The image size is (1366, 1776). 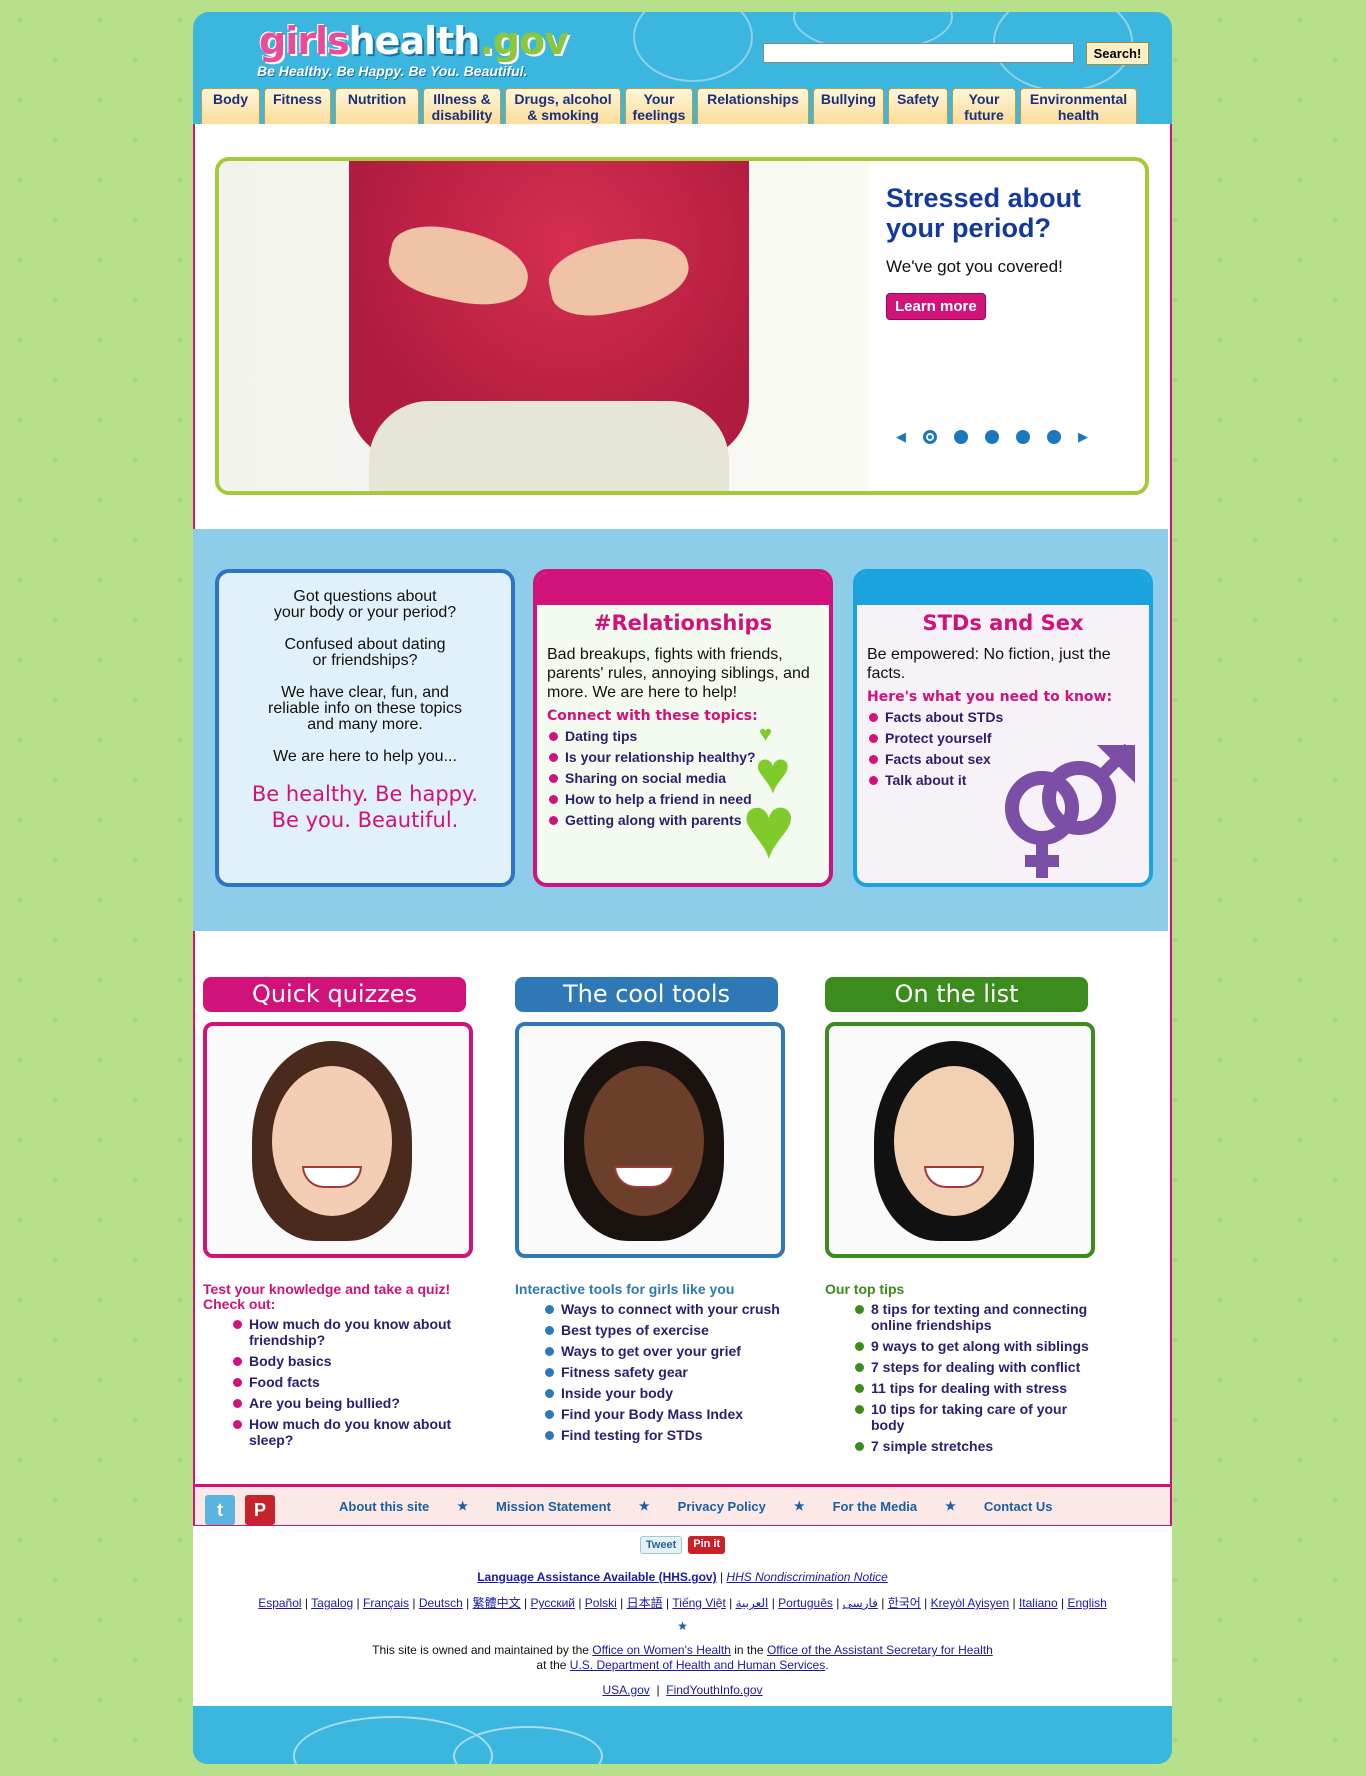 I want to click on feature-link: 11 tips for dealing with stress, so click(x=977, y=1388).